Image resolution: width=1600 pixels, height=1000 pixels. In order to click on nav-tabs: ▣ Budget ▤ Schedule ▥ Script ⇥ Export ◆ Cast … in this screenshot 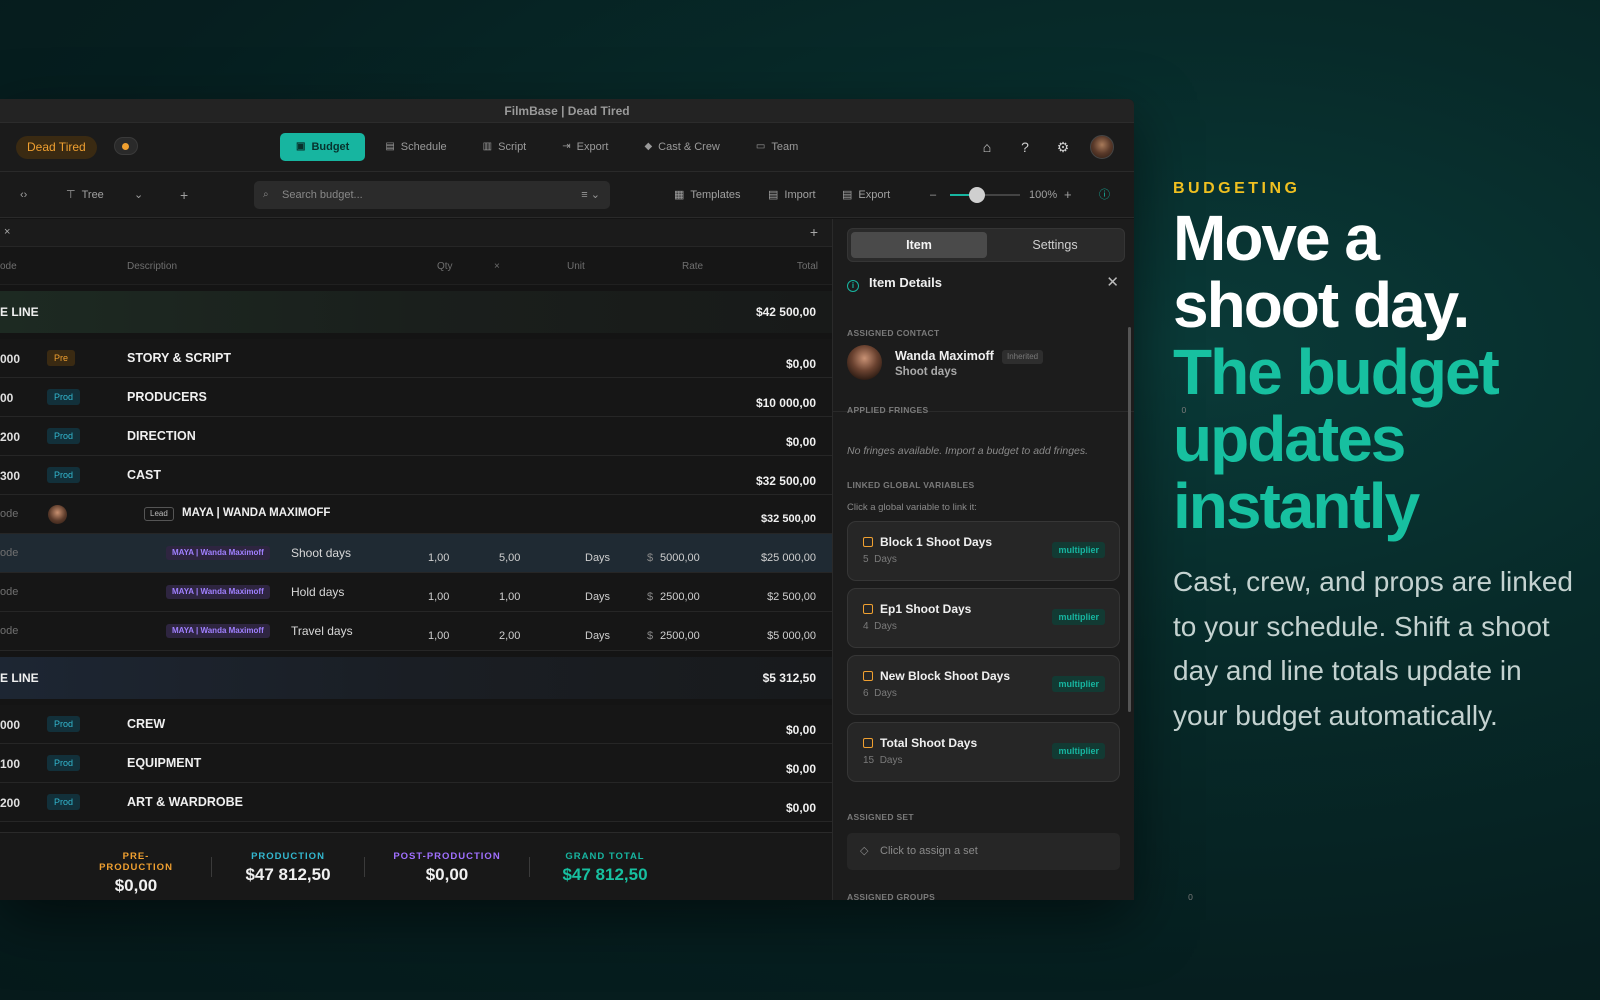, I will do `click(547, 147)`.